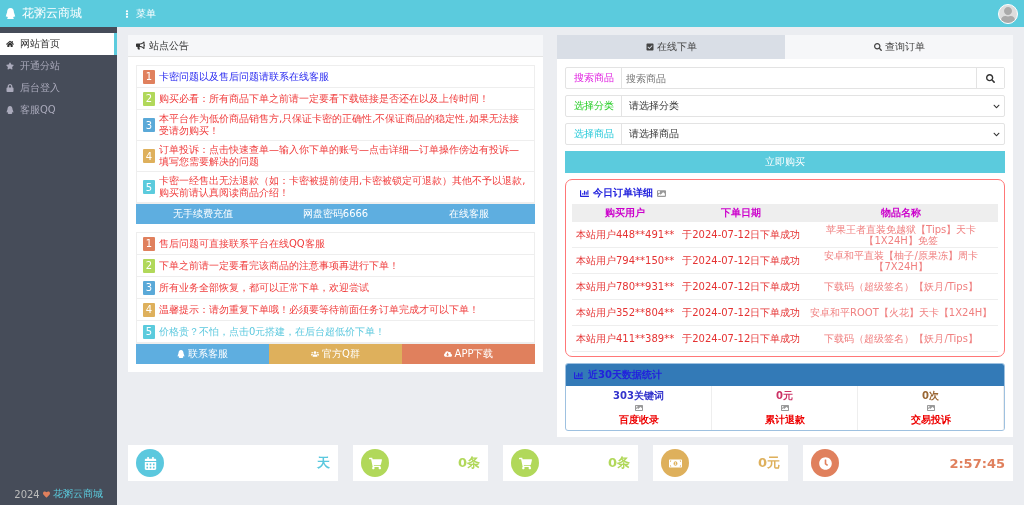 This screenshot has width=1024, height=505. What do you see at coordinates (52, 13) in the screenshot?
I see `brand-name: 花粥云商城` at bounding box center [52, 13].